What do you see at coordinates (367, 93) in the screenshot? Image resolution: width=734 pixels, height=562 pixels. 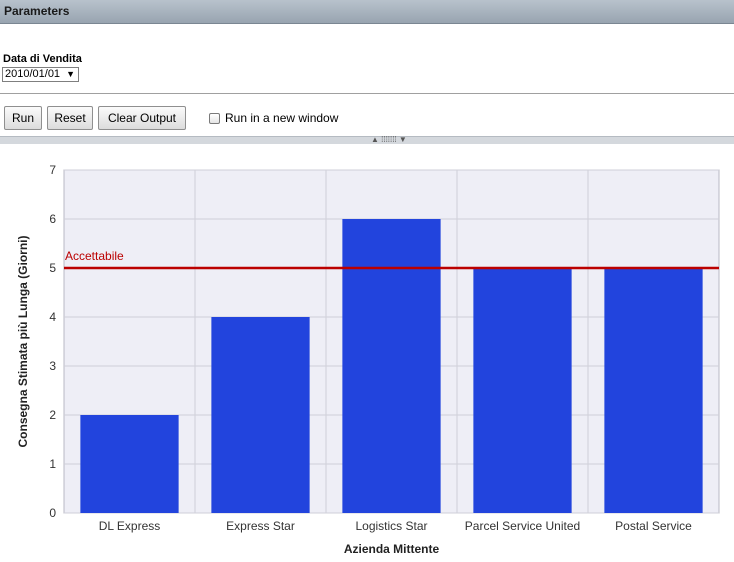 I see `divider` at bounding box center [367, 93].